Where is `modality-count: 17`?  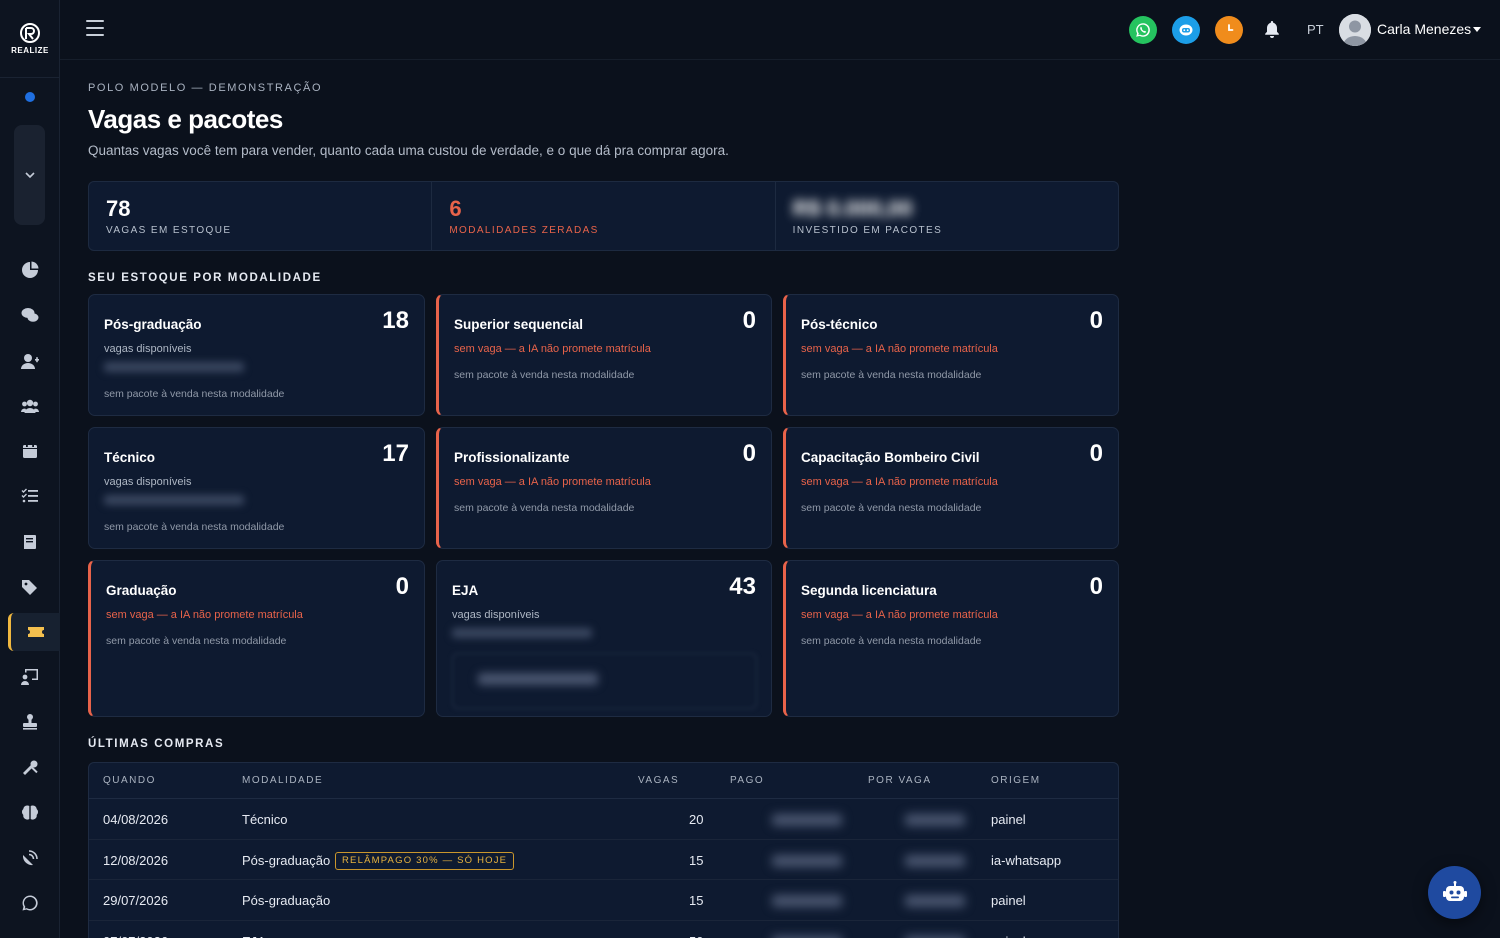 modality-count: 17 is located at coordinates (395, 453).